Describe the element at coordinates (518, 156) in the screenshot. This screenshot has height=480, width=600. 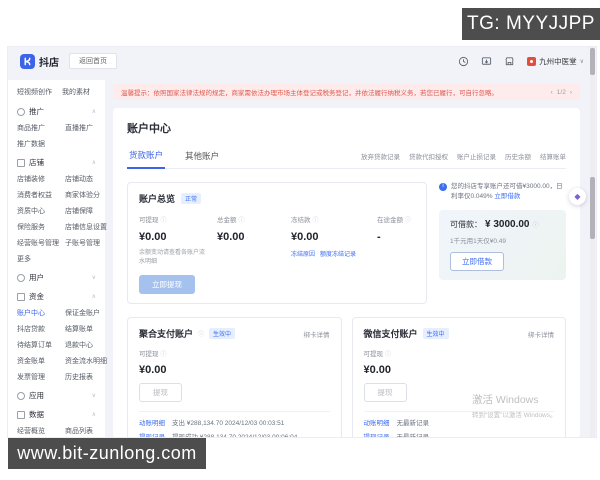
I see `link-history-balance: 历史余额` at that location.